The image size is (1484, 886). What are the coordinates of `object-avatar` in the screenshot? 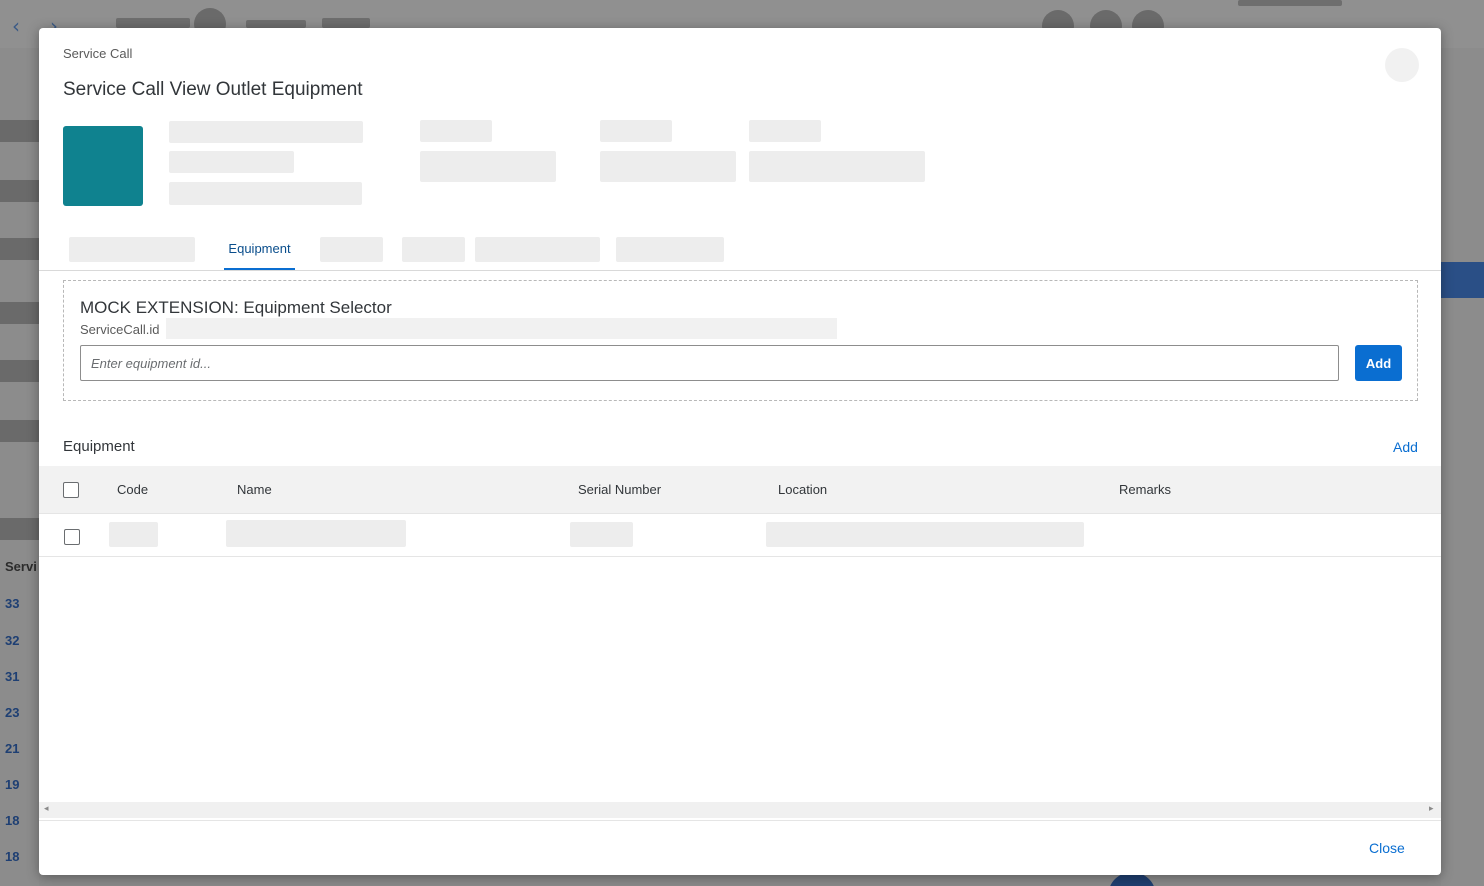 It's located at (103, 166).